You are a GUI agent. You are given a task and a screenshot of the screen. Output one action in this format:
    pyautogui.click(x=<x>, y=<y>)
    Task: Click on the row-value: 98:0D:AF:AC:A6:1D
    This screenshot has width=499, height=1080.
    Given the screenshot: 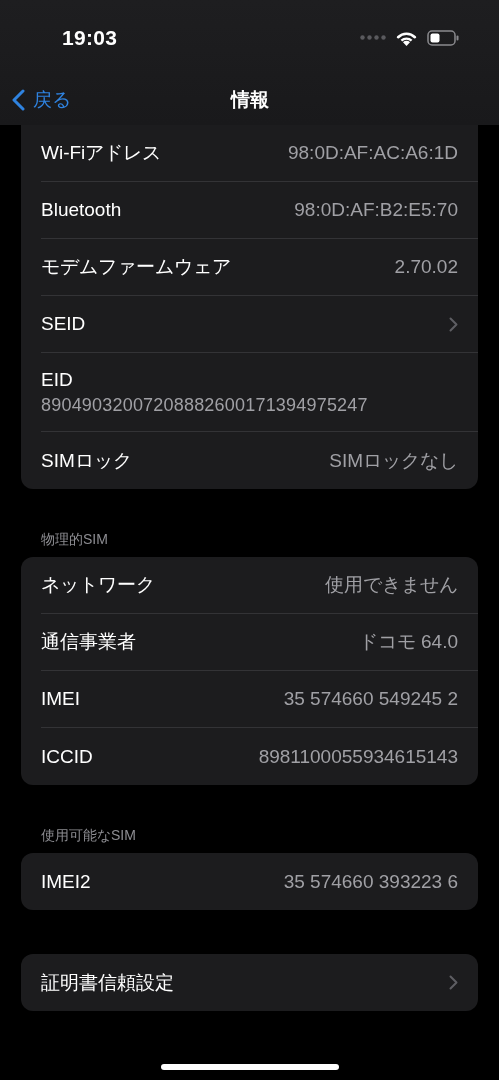 What is the action you would take?
    pyautogui.click(x=372, y=153)
    